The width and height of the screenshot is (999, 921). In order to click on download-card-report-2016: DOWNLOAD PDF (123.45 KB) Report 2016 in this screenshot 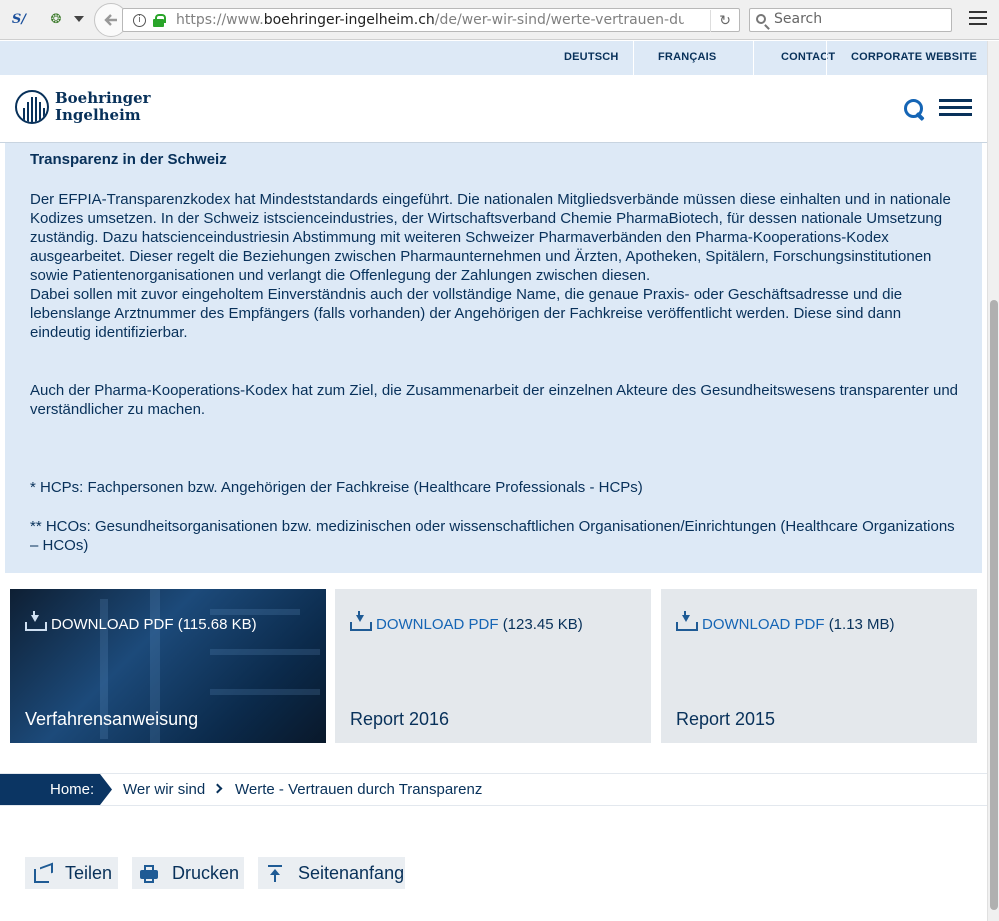, I will do `click(493, 666)`.